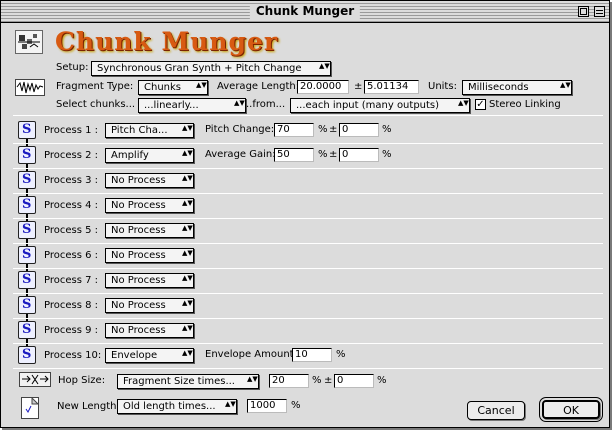 The width and height of the screenshot is (616, 434). Describe the element at coordinates (71, 280) in the screenshot. I see `process-label: Process 7 :` at that location.